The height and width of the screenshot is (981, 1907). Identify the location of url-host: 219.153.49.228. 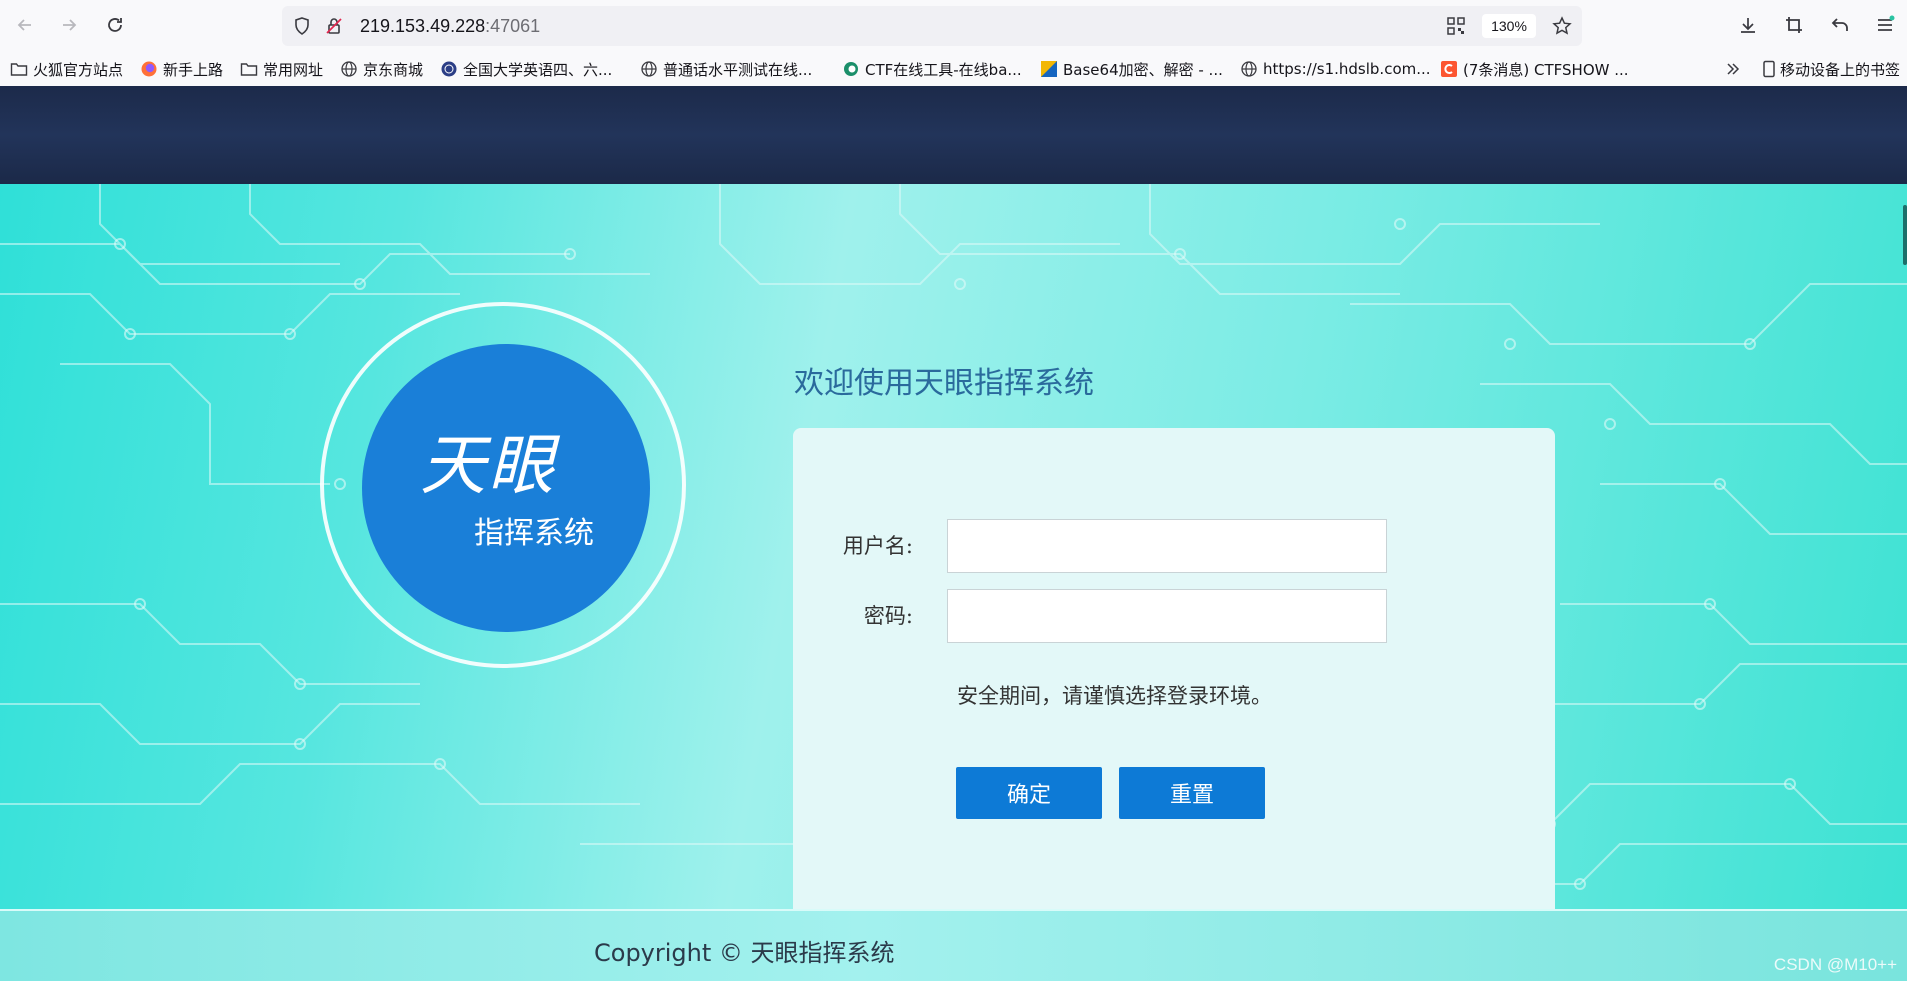
(423, 26).